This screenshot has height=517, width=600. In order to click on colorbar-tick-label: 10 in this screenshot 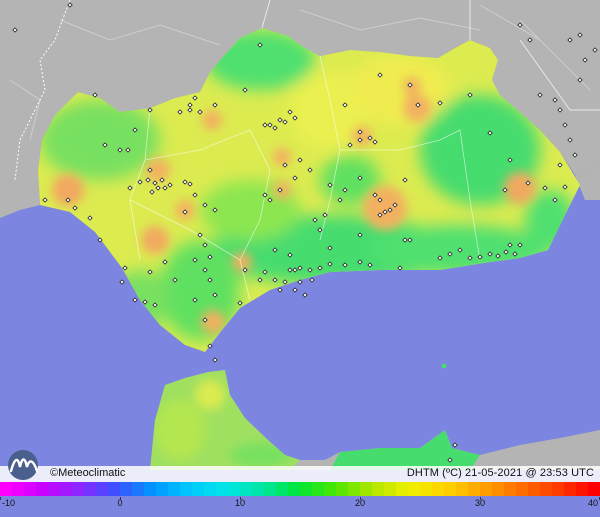, I will do `click(240, 503)`.